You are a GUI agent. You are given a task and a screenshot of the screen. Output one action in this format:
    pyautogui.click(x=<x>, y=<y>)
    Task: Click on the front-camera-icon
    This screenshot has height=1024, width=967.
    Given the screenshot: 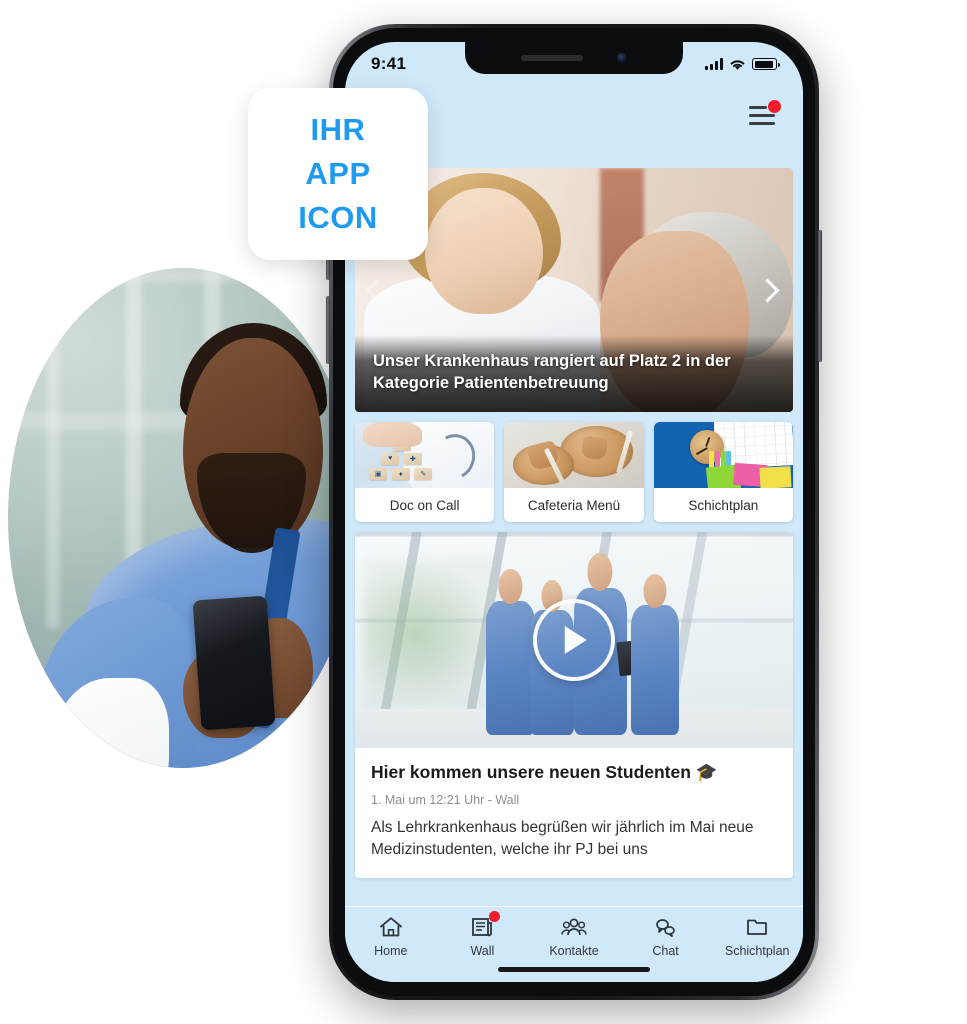 What is the action you would take?
    pyautogui.click(x=622, y=58)
    